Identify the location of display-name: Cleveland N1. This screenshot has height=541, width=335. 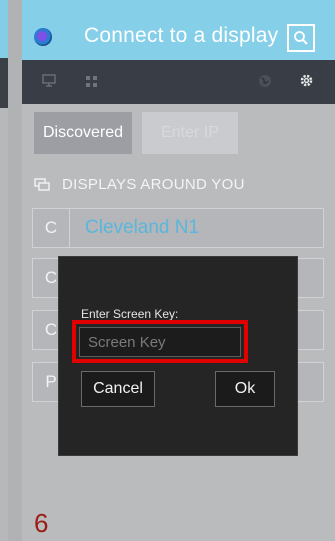
(142, 227).